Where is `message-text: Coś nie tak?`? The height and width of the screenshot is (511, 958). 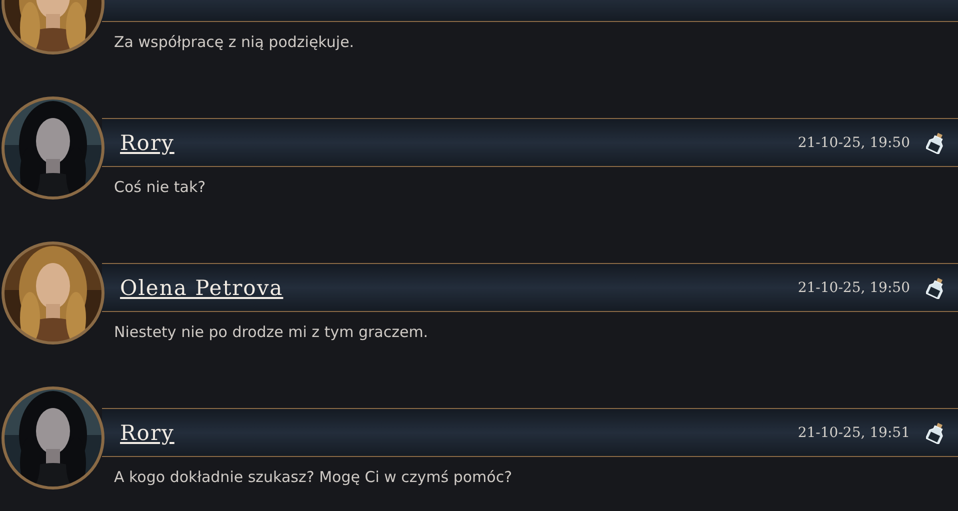 message-text: Coś nie tak? is located at coordinates (160, 186).